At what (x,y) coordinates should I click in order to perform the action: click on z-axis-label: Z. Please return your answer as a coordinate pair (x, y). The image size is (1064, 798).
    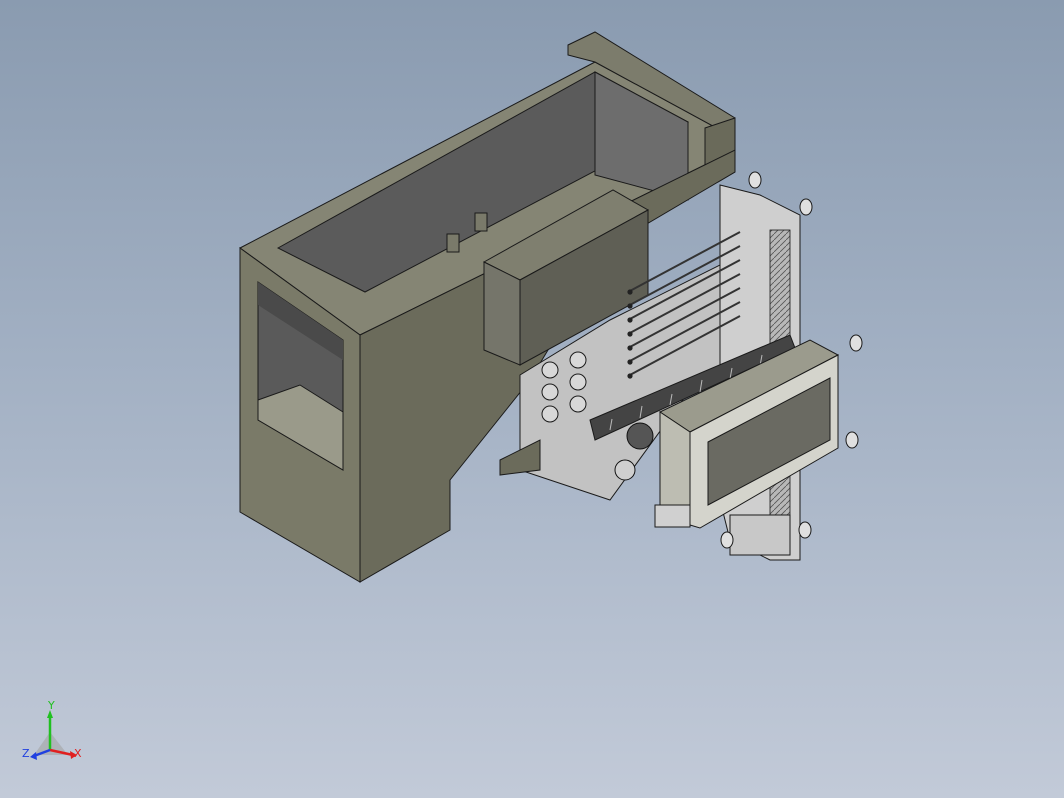
    Looking at the image, I should click on (26, 753).